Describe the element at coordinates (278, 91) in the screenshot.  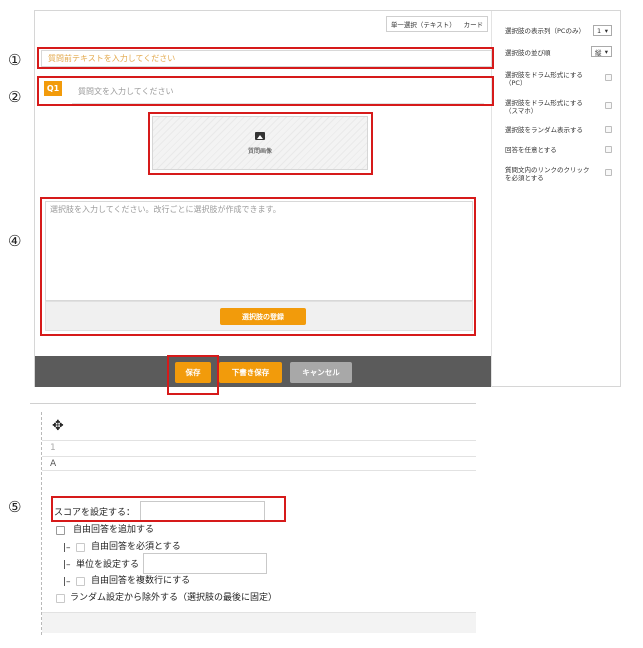
I see `question-text-input: 質問文を入力してください` at that location.